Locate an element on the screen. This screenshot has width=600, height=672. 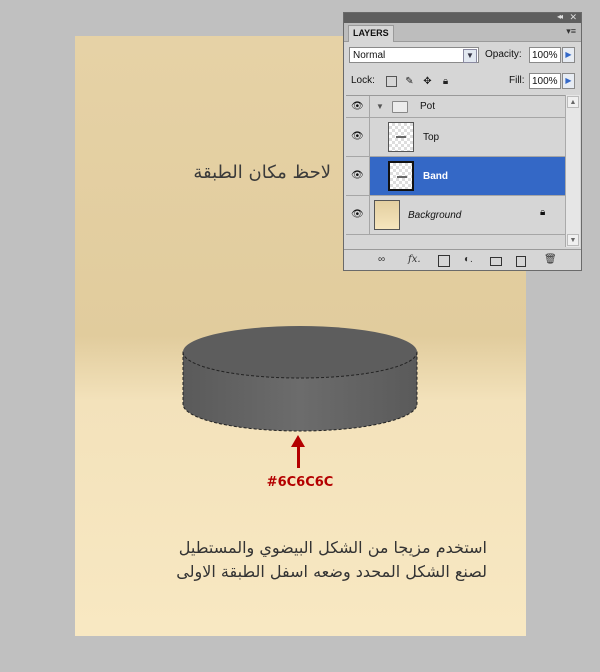
opacity-slider-button: ▶ is located at coordinates (568, 55).